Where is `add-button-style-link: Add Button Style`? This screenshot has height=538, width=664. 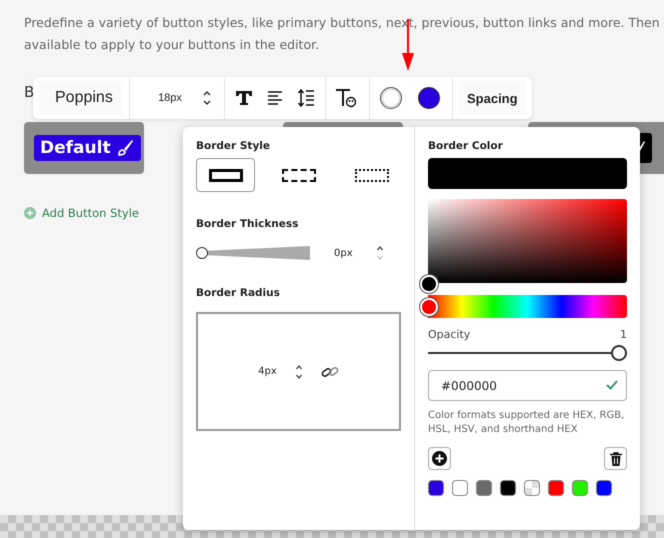
add-button-style-link: Add Button Style is located at coordinates (90, 213).